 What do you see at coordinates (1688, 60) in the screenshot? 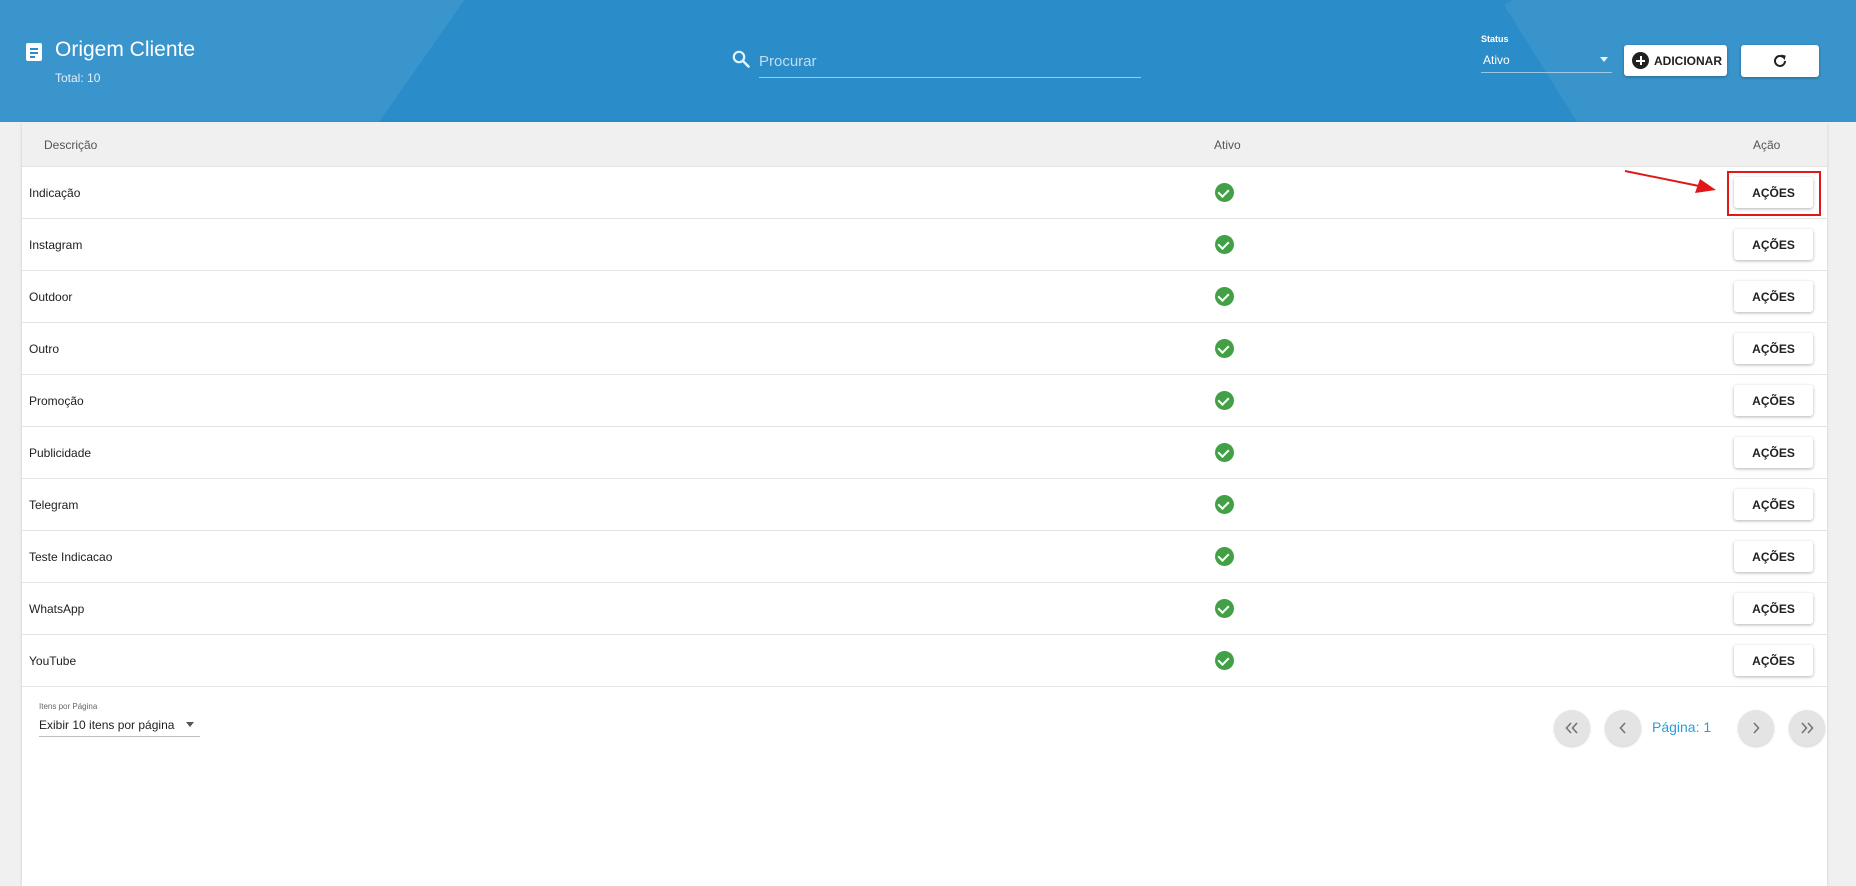
I see `add-button-label: ADICIONAR` at bounding box center [1688, 60].